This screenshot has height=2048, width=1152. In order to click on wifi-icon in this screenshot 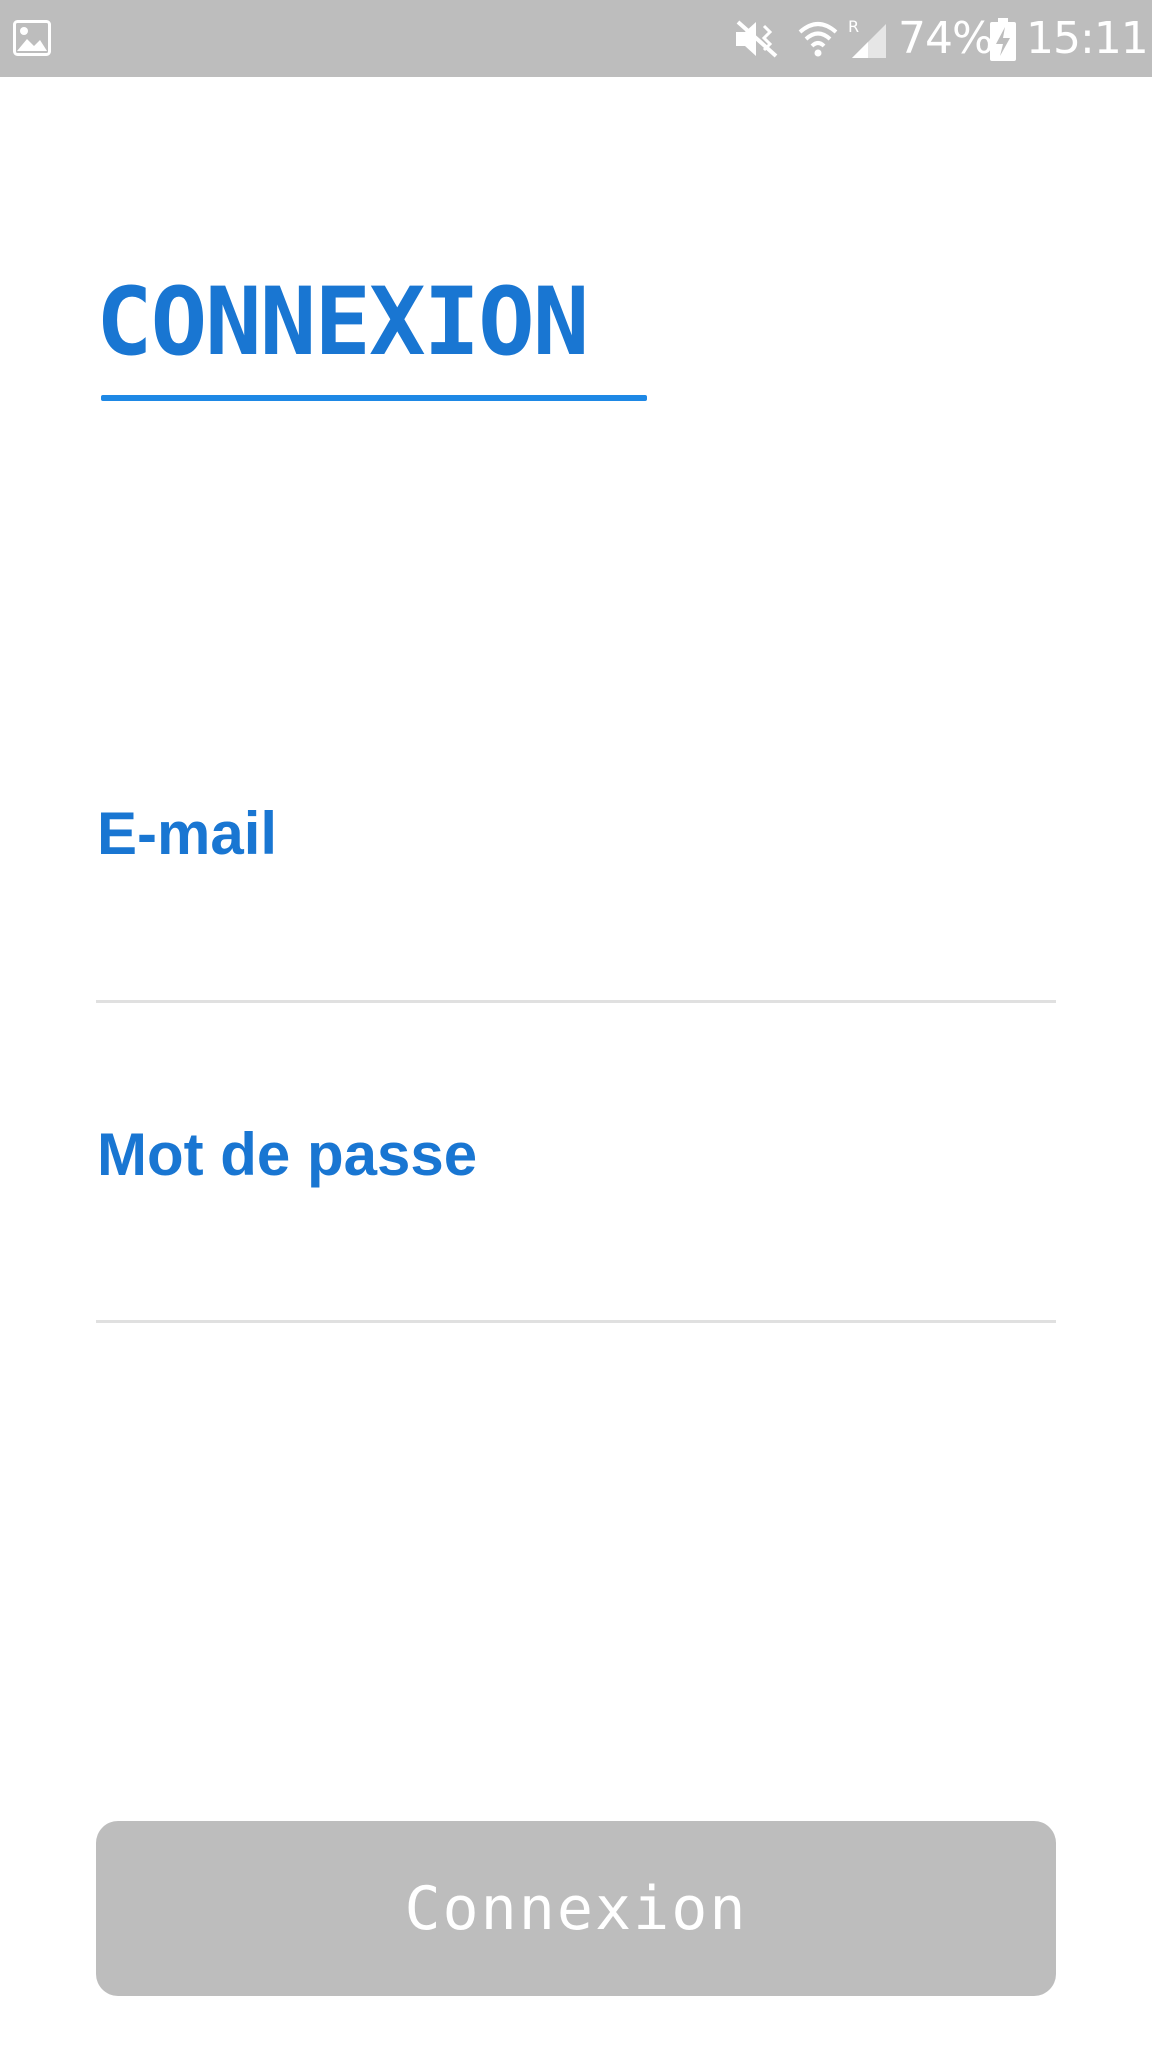, I will do `click(818, 39)`.